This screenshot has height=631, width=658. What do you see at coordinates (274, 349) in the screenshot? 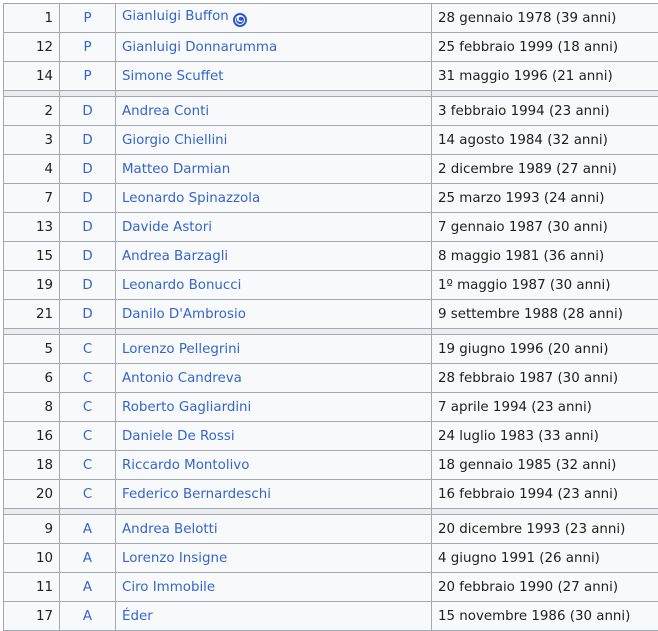
I see `player-name-cell: Lorenzo Pellegrini` at bounding box center [274, 349].